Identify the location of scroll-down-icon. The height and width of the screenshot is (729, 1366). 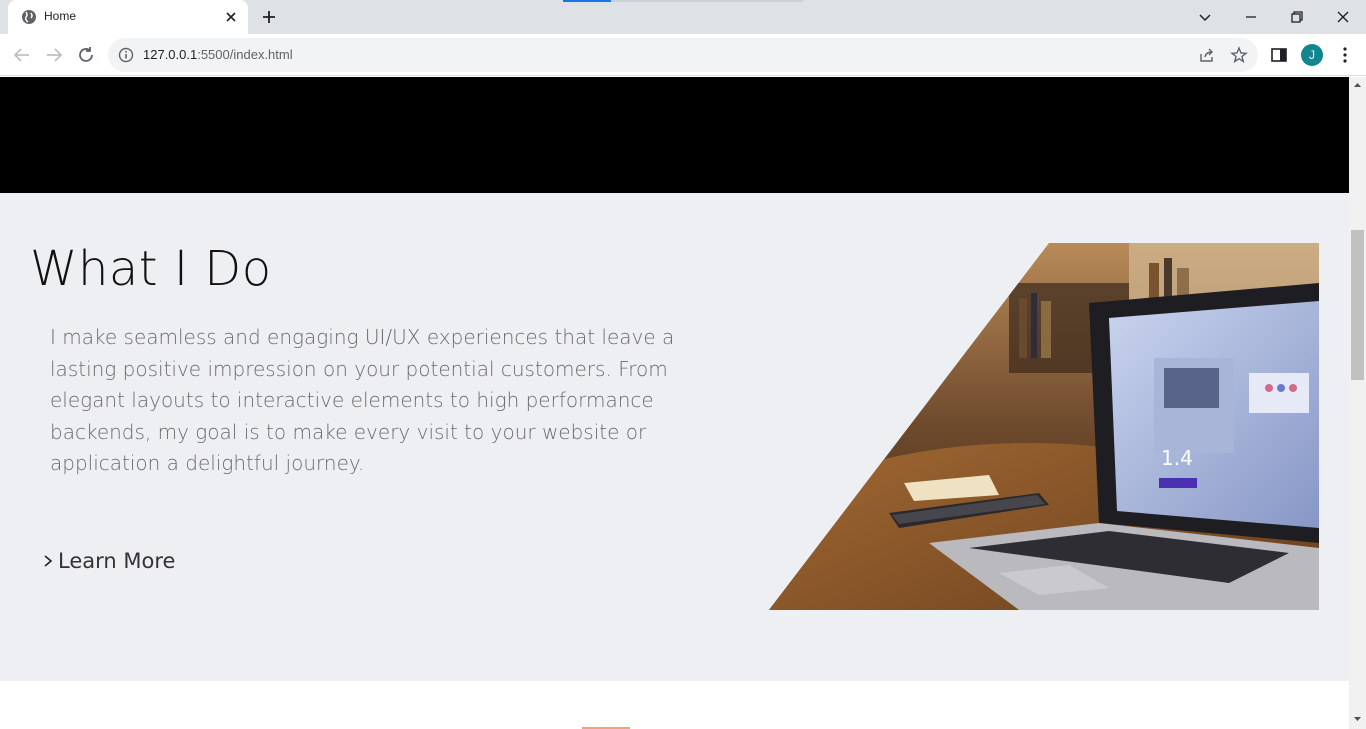
(1357, 718).